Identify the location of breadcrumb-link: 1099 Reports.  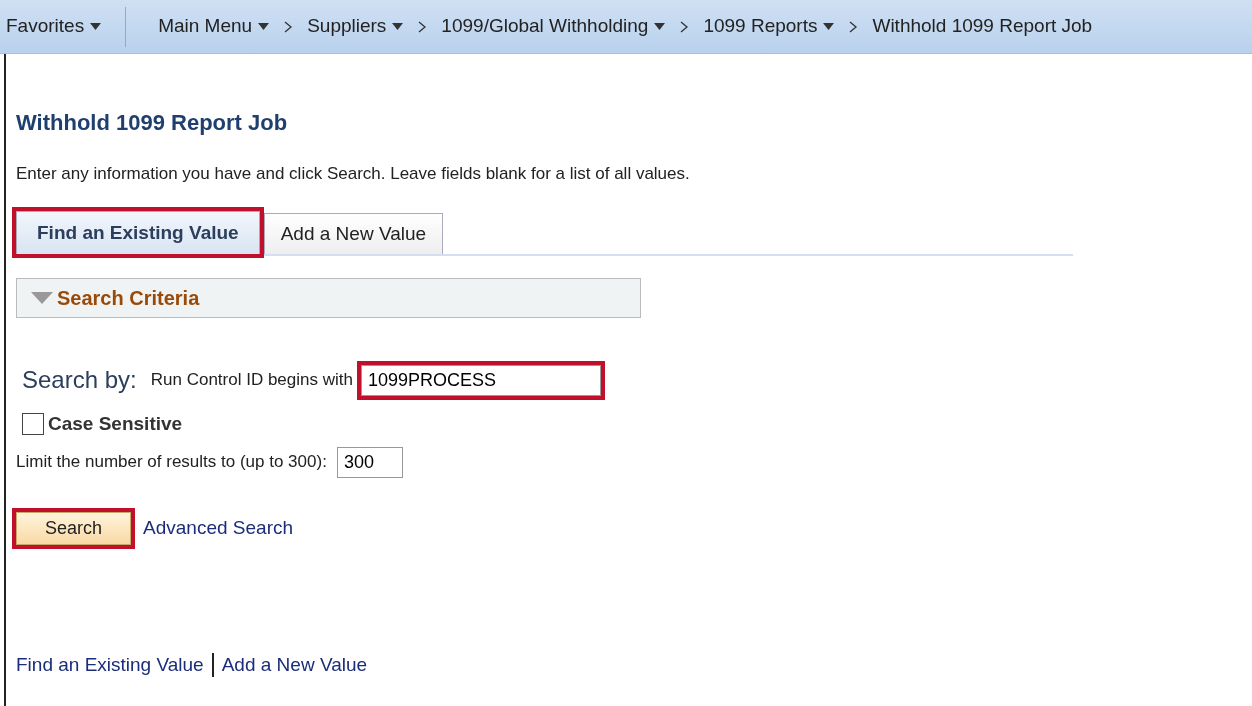
(769, 26).